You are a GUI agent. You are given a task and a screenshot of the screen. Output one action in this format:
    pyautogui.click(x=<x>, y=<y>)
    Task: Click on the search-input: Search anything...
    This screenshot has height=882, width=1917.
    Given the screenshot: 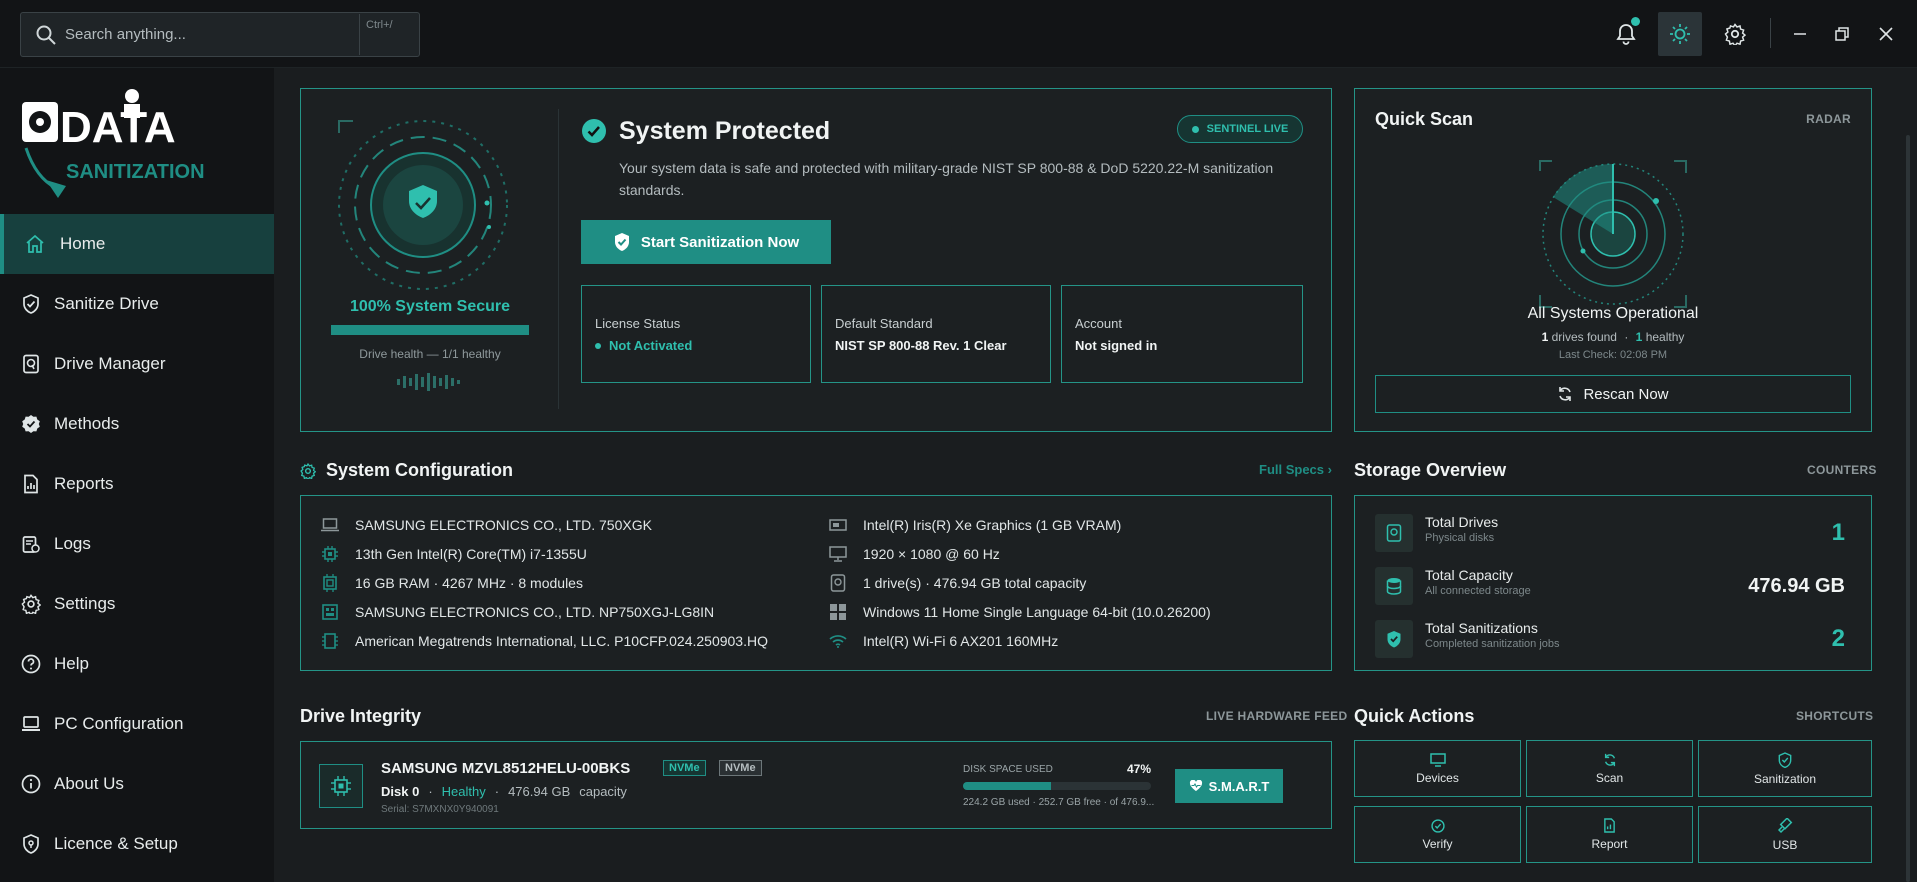 What is the action you would take?
    pyautogui.click(x=125, y=34)
    